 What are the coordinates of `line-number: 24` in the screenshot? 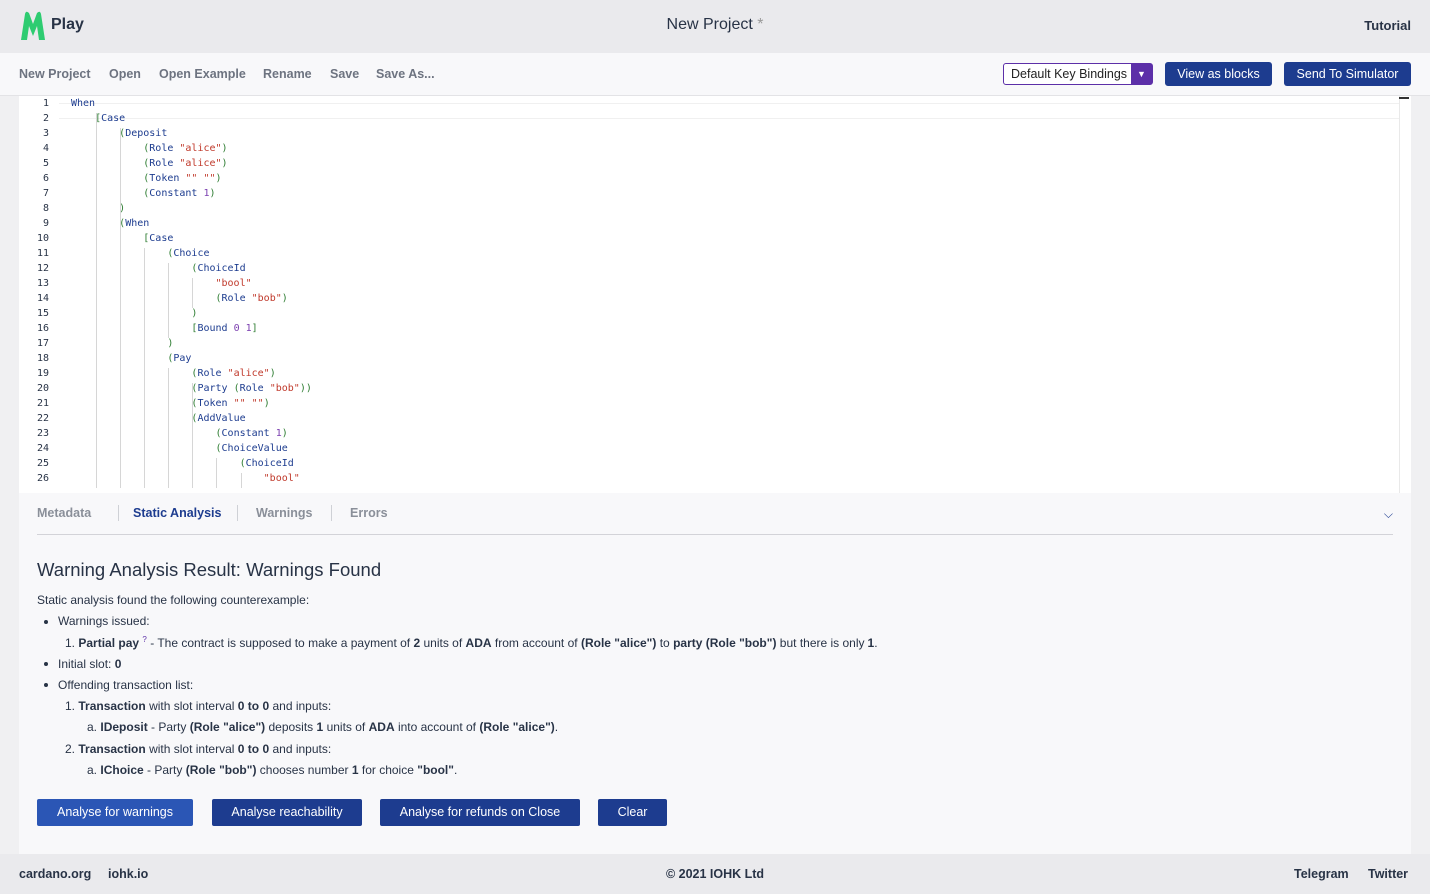 It's located at (42, 448).